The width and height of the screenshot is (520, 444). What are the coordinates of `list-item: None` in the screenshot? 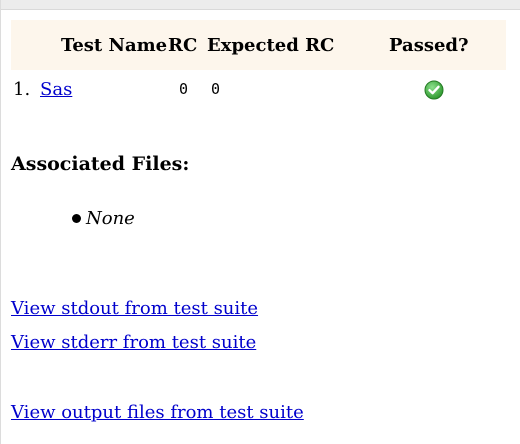 It's located at (103, 218).